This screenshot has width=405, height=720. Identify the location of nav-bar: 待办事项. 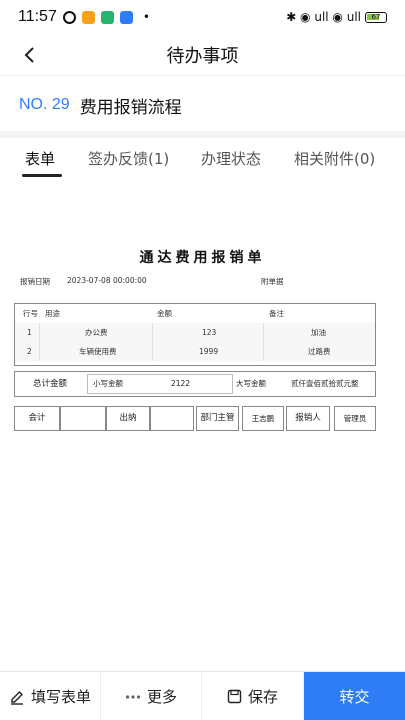
(202, 55).